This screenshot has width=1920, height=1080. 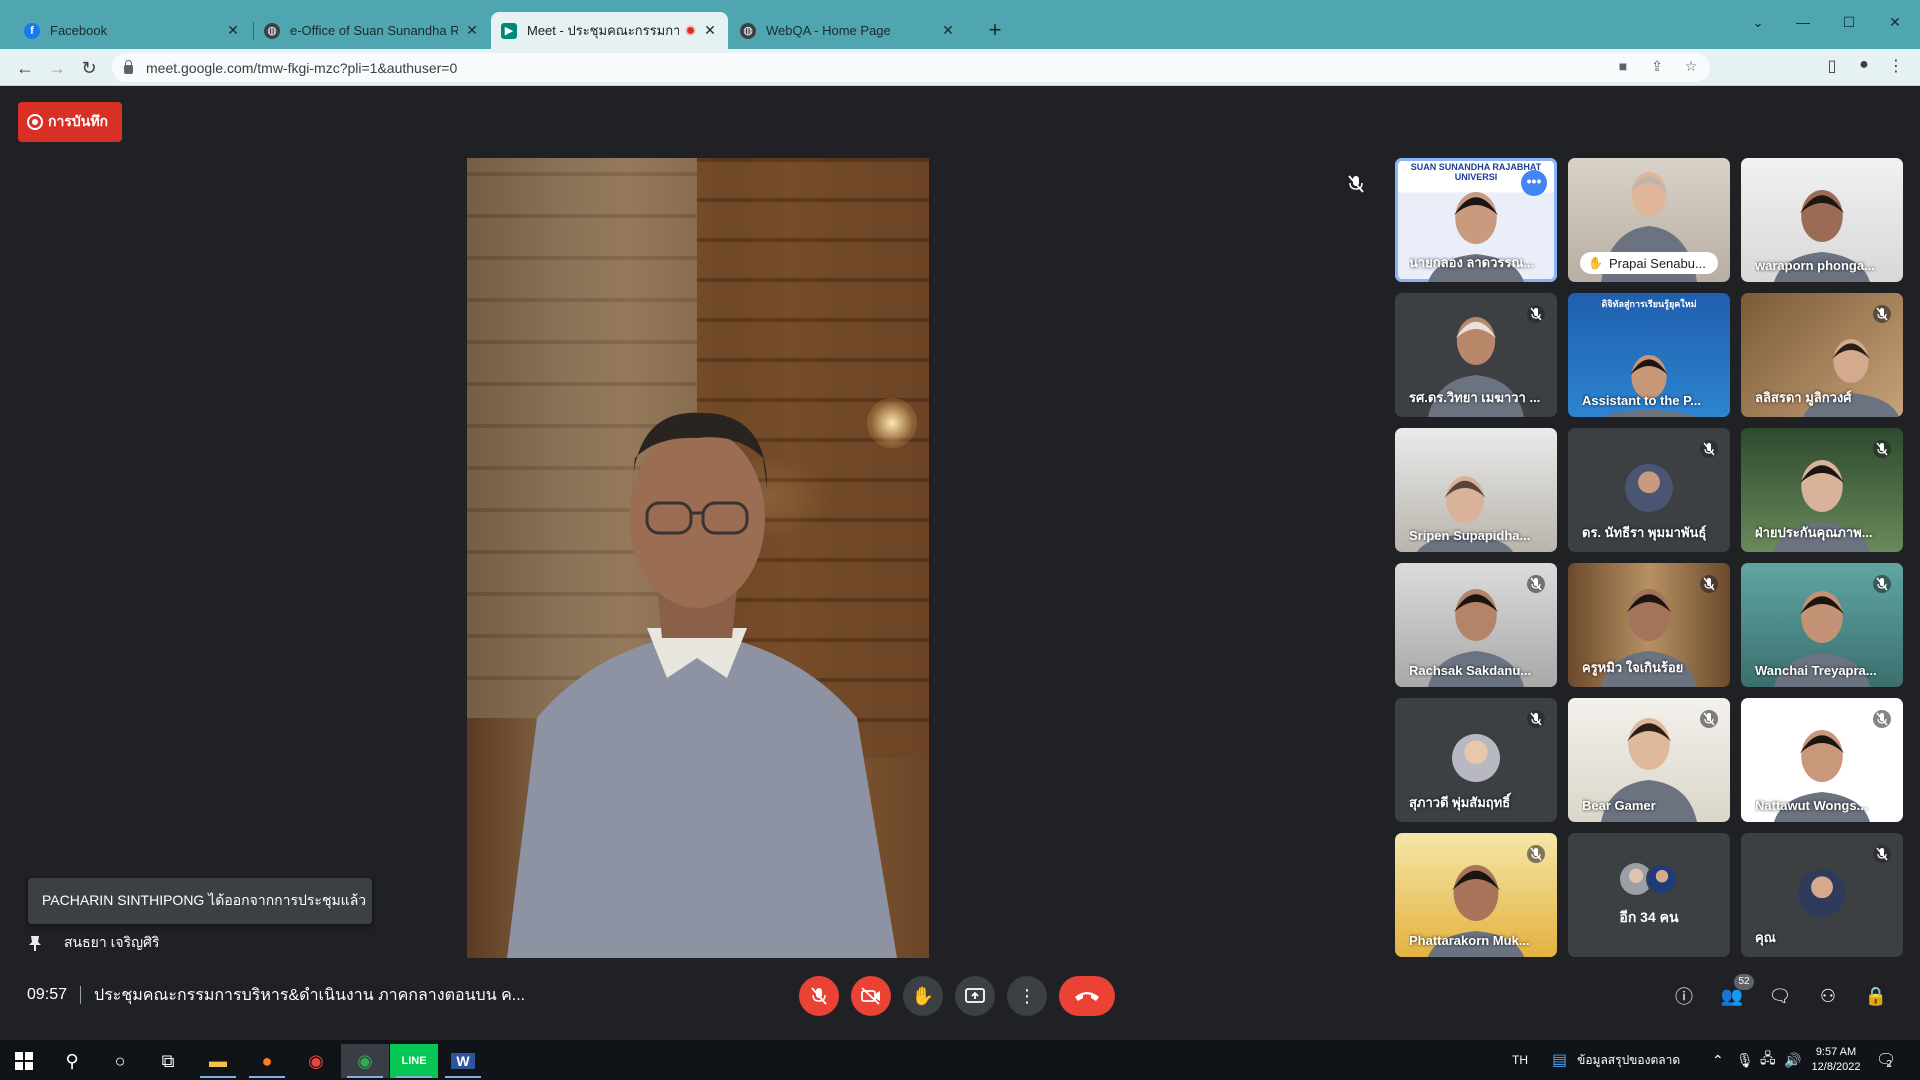 I want to click on tab-meet: ▶ Meet - ประชุมคณะกรรมการบริห ✕, so click(x=609, y=30).